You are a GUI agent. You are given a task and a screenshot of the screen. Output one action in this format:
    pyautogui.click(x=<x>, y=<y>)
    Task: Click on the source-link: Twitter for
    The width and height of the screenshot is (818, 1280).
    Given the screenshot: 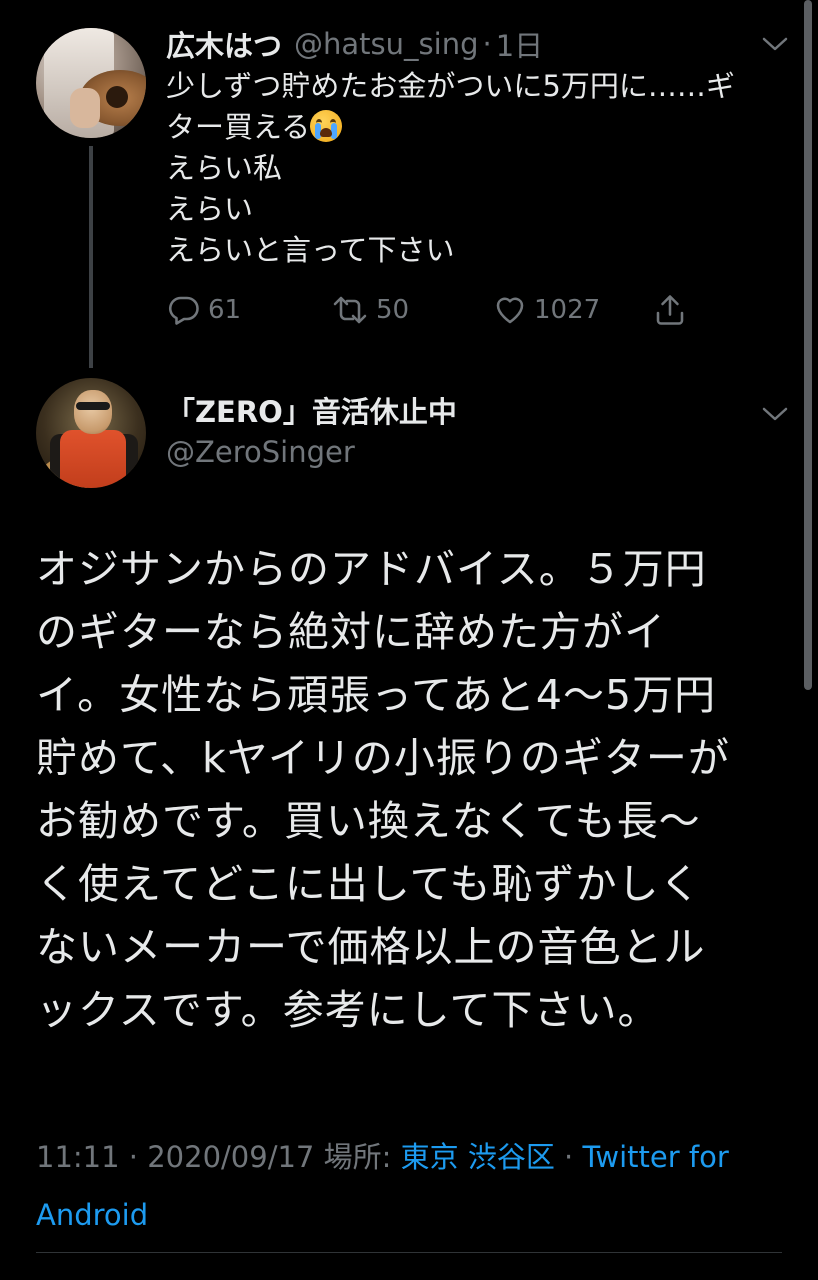 What is the action you would take?
    pyautogui.click(x=655, y=1157)
    